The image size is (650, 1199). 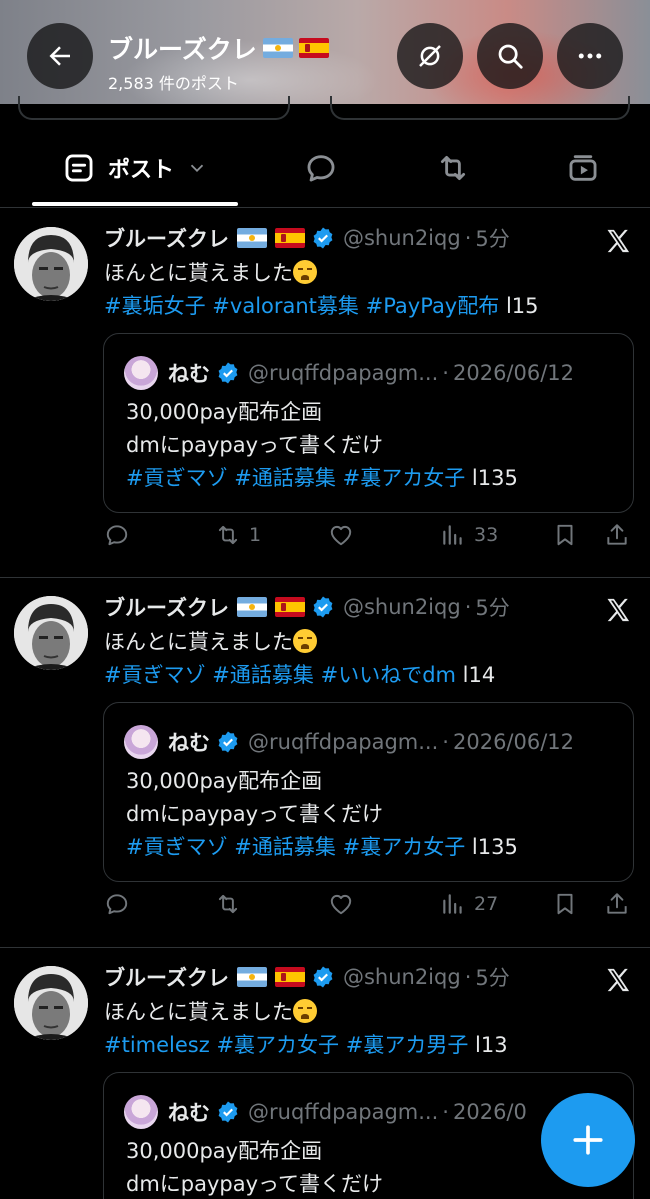 I want to click on quote-header: ねむ @ruqffdpapagm... · 2026/0, so click(x=325, y=1112).